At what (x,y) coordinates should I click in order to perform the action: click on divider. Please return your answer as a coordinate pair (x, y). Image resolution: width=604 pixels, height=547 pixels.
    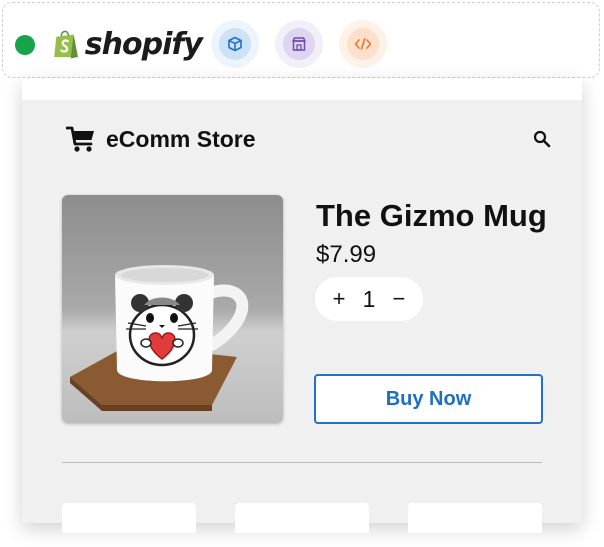
    Looking at the image, I should click on (302, 462).